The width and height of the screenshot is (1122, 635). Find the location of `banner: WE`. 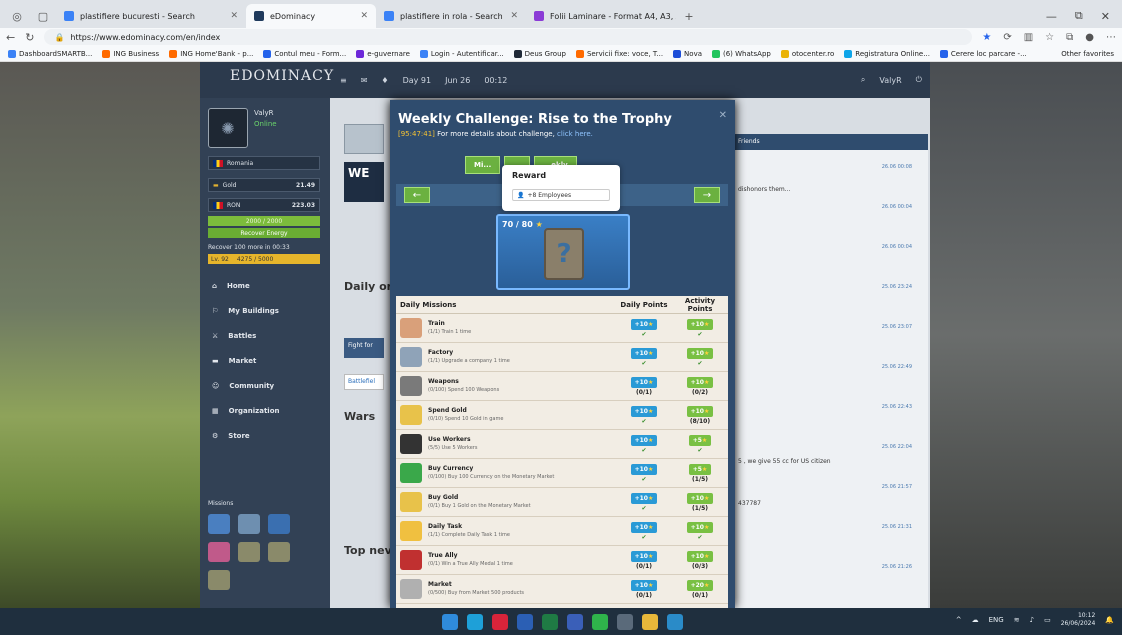

banner: WE is located at coordinates (364, 182).